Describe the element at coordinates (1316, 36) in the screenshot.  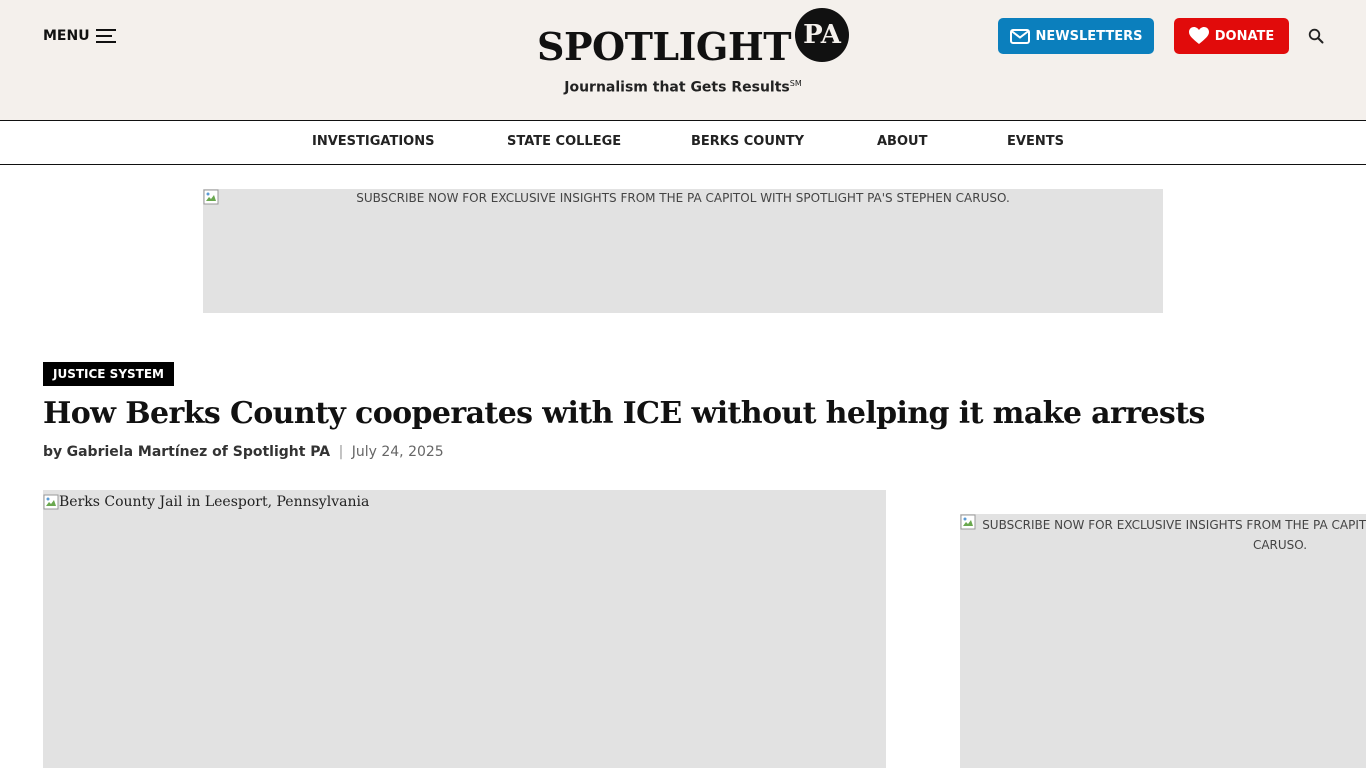
I see `search-icon` at that location.